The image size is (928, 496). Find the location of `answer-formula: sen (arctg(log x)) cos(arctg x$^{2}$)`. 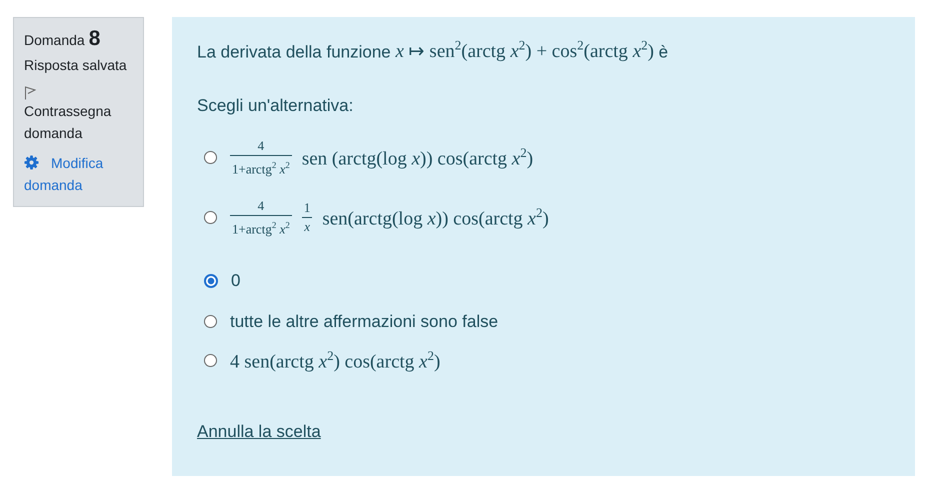

answer-formula: sen (arctg(log x)) cos(arctg x$^{2}$) is located at coordinates (418, 157).